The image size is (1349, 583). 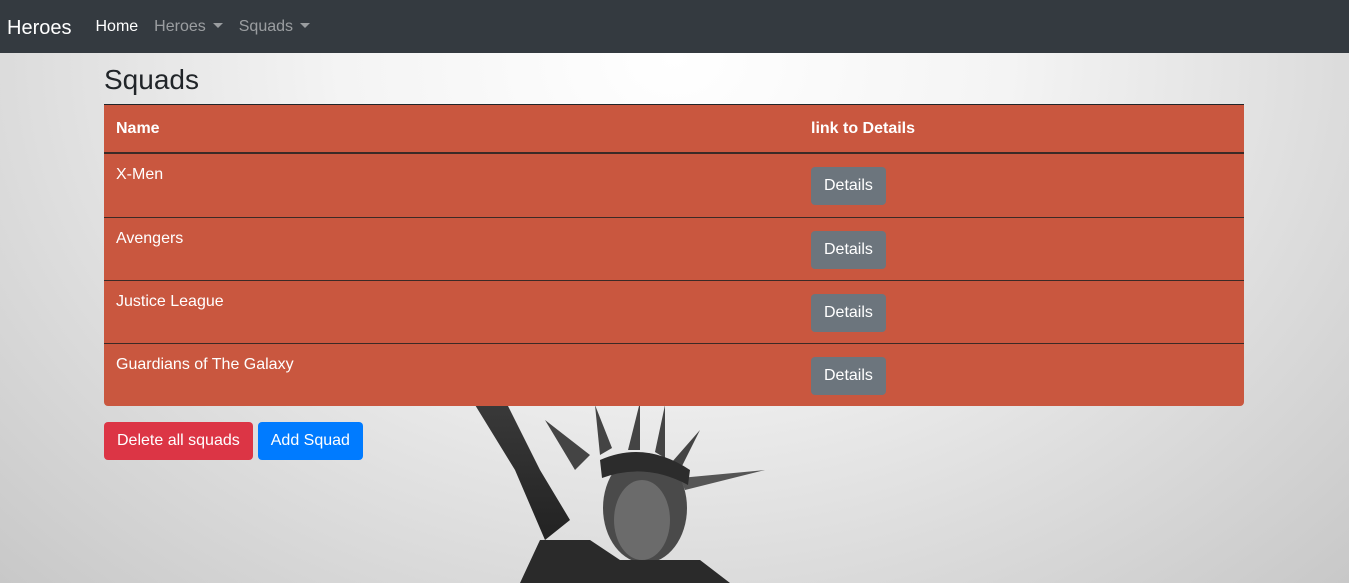 I want to click on nav-link-home-label: Home, so click(x=117, y=26).